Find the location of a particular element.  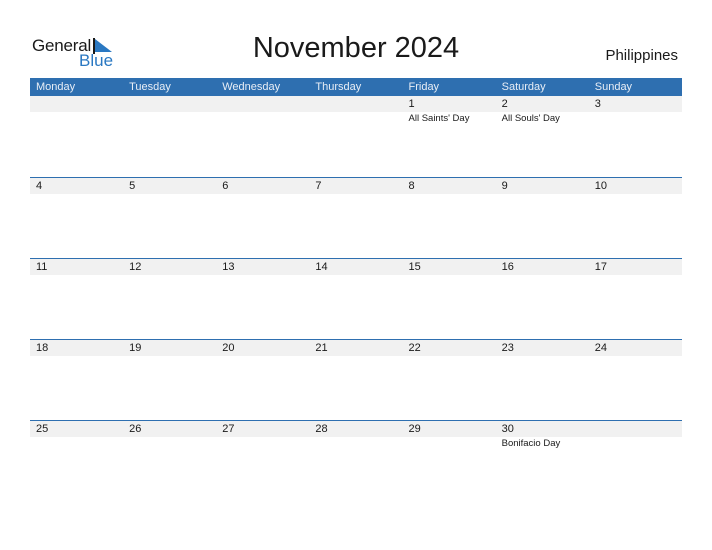

calendar-week: 25 26 27 28 29 30 Bonifacio Day is located at coordinates (356, 460).